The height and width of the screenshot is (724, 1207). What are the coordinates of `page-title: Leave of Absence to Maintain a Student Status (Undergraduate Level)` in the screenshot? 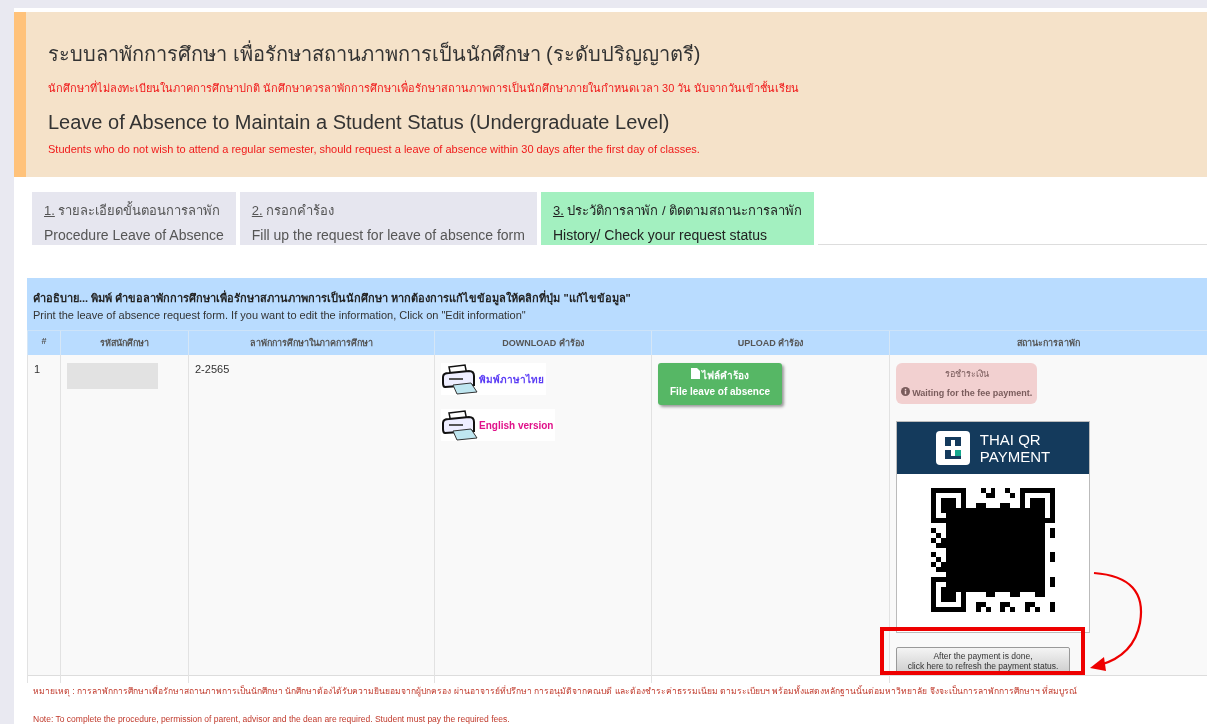 It's located at (359, 122).